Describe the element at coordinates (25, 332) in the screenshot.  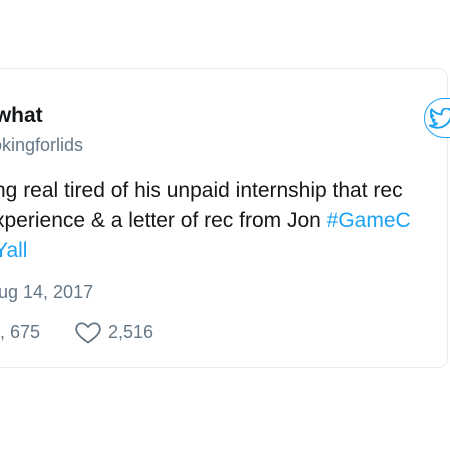
I see `retweet-count: 675` at that location.